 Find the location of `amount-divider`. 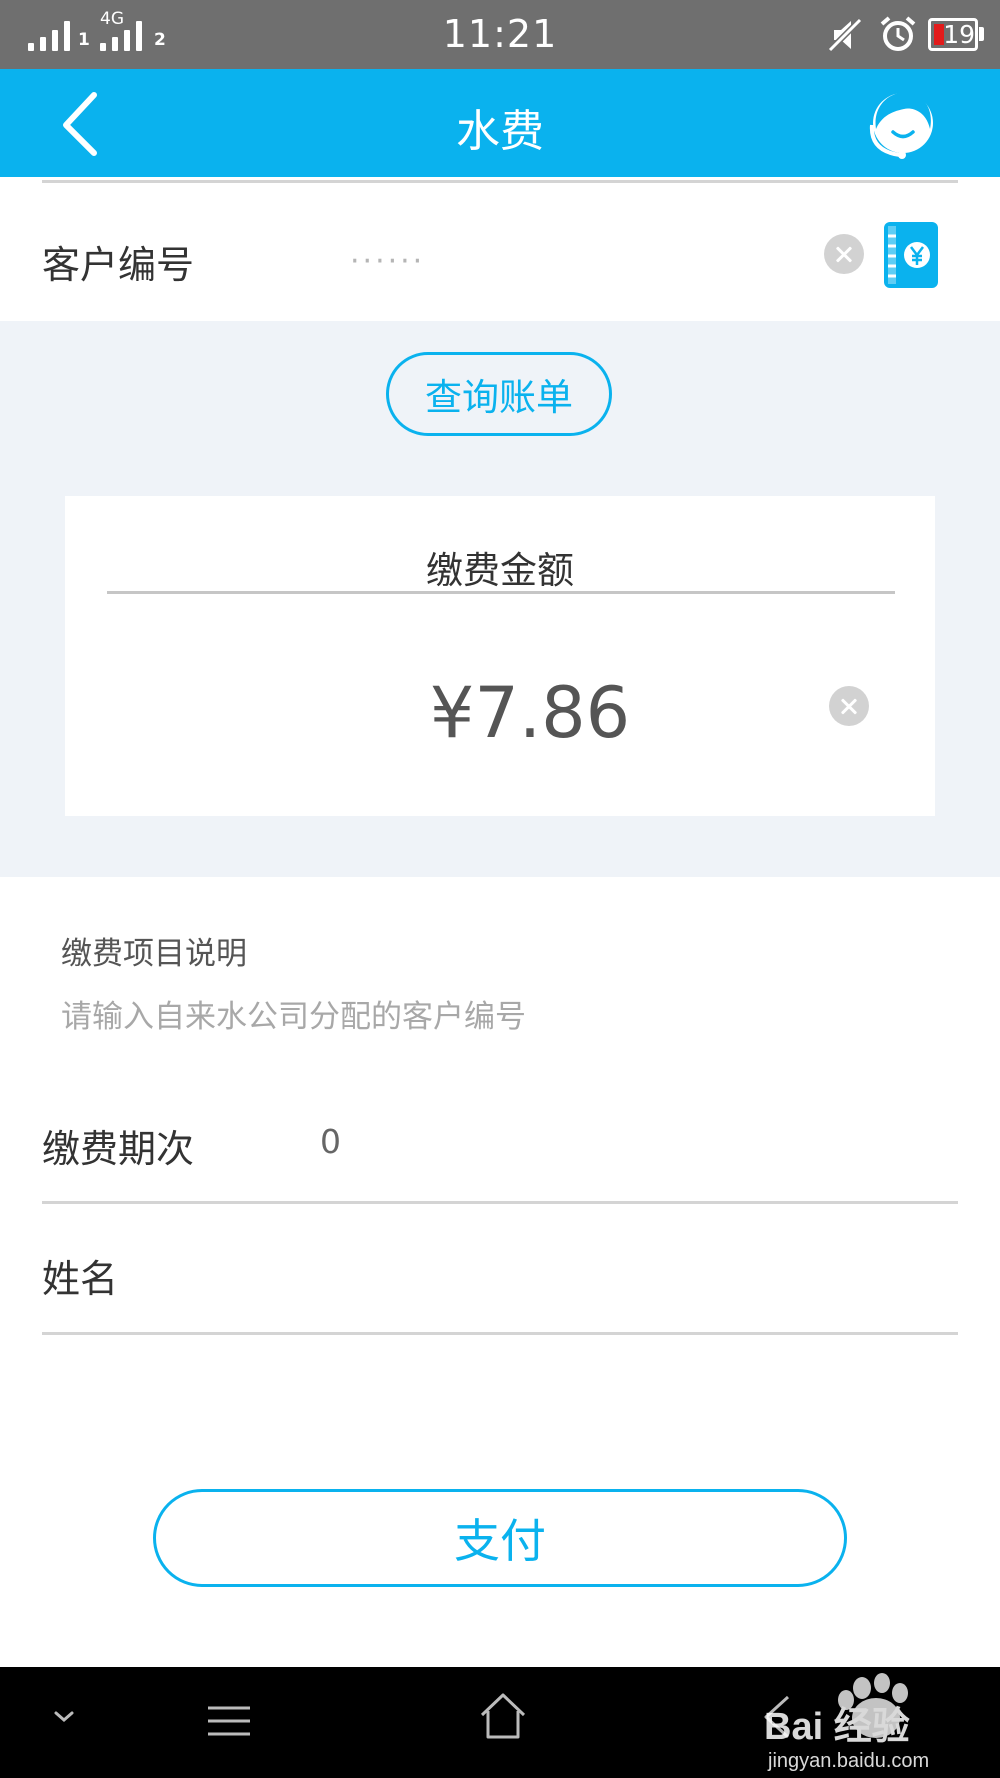

amount-divider is located at coordinates (501, 592).